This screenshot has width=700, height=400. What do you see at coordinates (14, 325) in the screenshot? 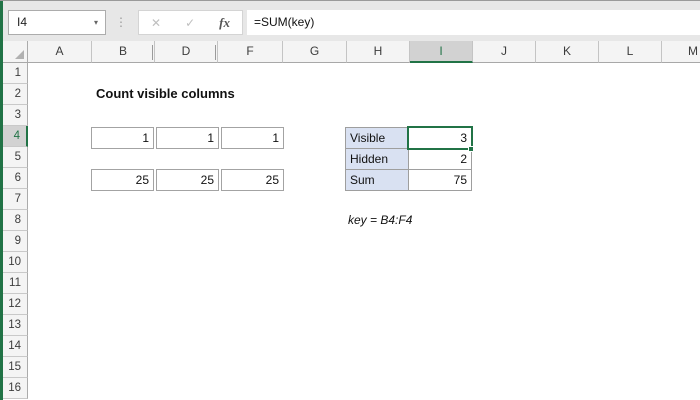
I see `row-header-13: 13` at bounding box center [14, 325].